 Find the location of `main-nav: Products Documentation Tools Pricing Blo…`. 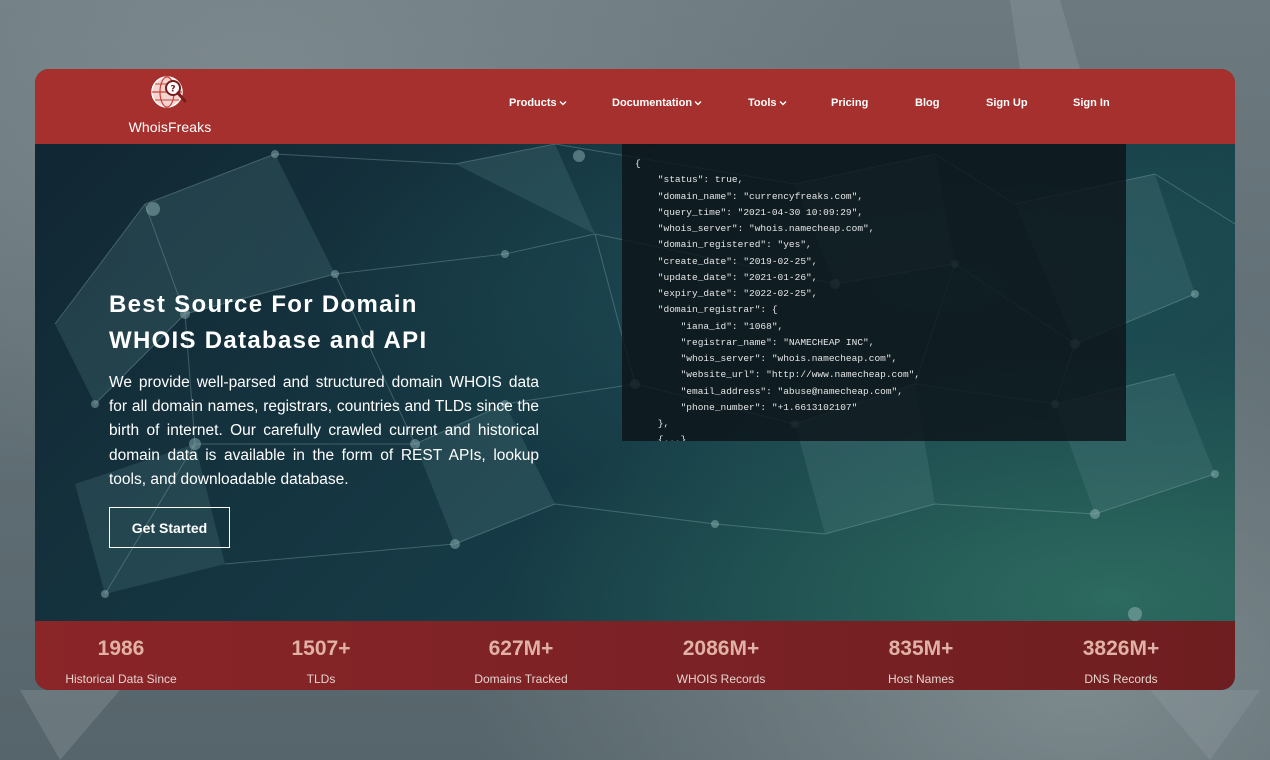

main-nav: Products Documentation Tools Pricing Blo… is located at coordinates (635, 106).